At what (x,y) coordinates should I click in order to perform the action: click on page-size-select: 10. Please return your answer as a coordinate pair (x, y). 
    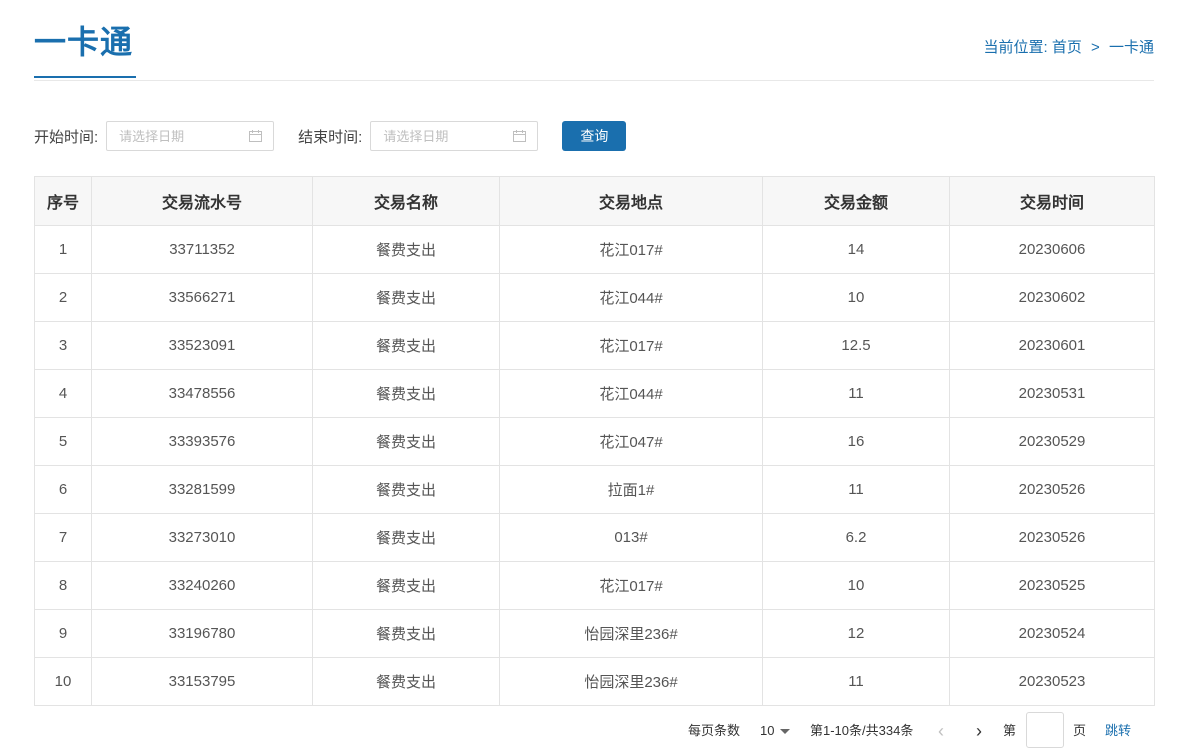
    Looking at the image, I should click on (775, 731).